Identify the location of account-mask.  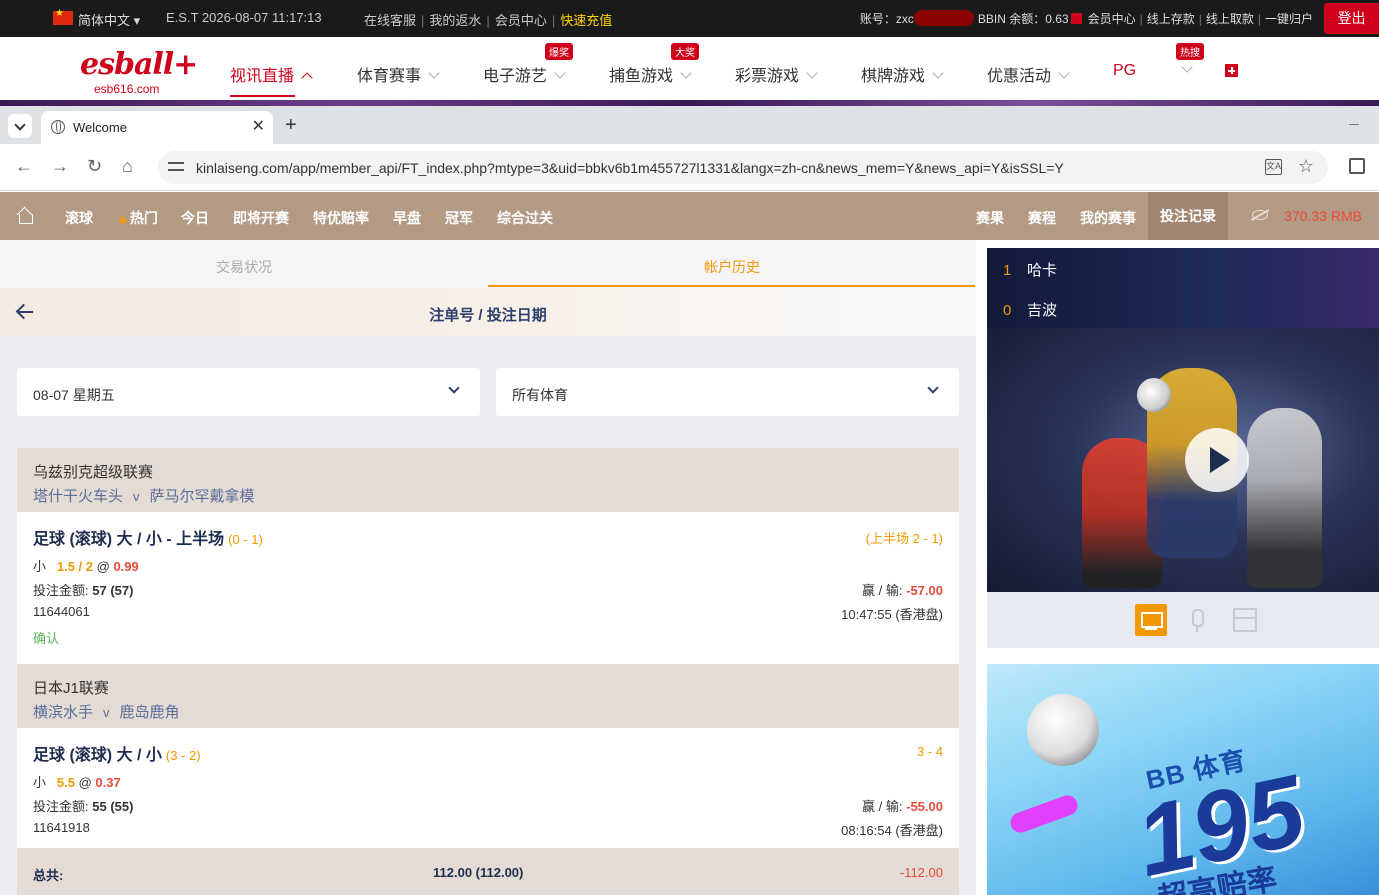
(943, 18).